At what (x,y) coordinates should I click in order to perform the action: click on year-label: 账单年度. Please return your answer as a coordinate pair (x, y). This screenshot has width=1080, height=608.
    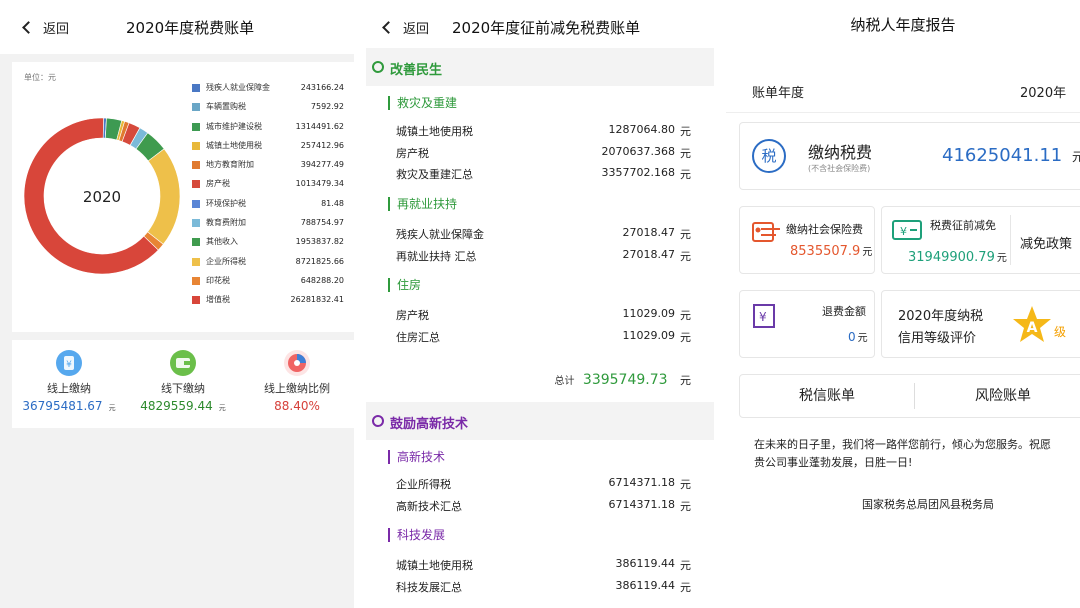
    Looking at the image, I should click on (778, 93).